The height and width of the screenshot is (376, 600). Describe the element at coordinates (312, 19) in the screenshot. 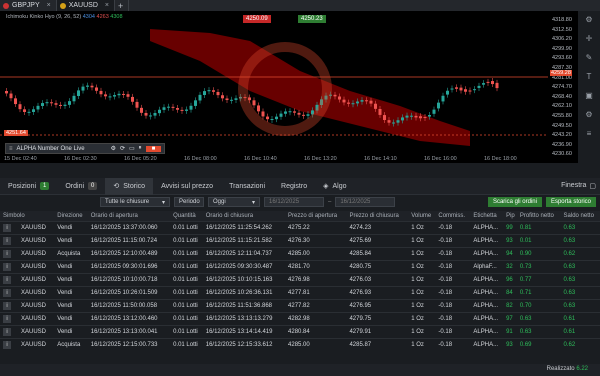

I see `buy-price-button: 4250.23` at that location.